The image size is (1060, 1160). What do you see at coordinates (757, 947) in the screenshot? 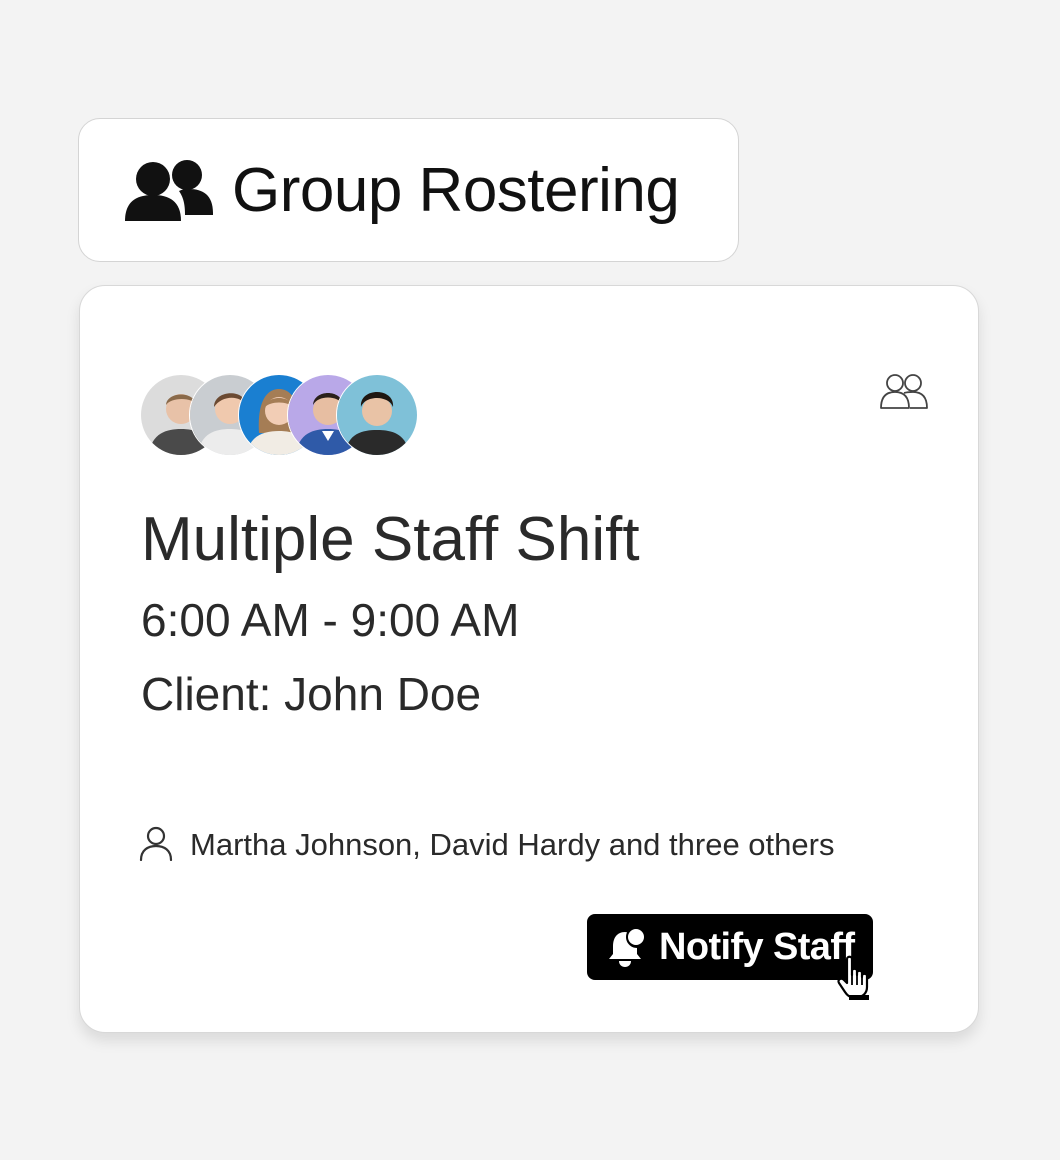
I see `notify-staff-label: Notify Staff` at bounding box center [757, 947].